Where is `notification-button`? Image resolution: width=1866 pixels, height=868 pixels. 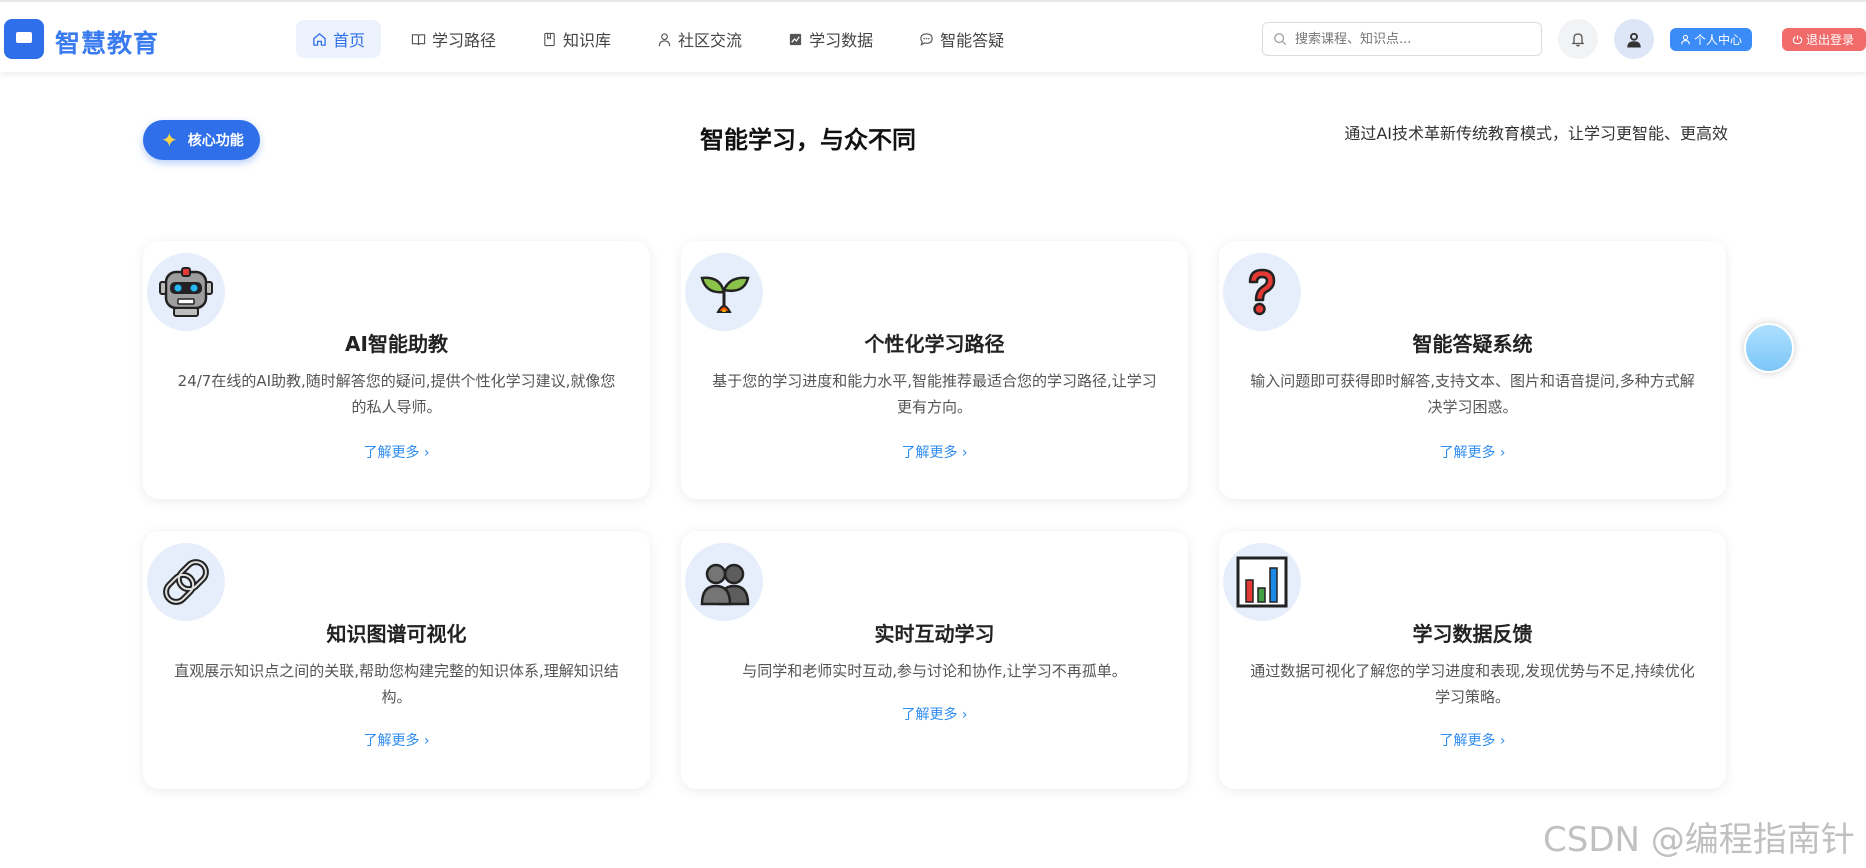
notification-button is located at coordinates (1578, 39).